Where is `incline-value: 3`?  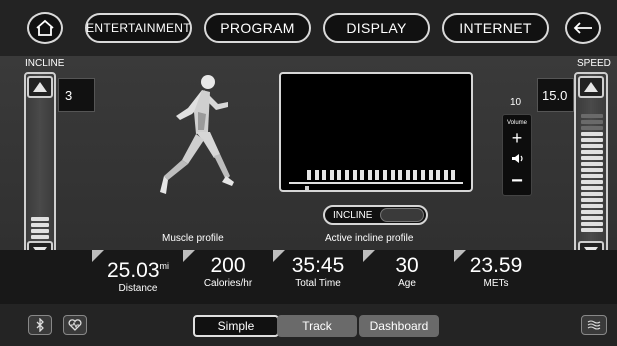
incline-value: 3 is located at coordinates (76, 95).